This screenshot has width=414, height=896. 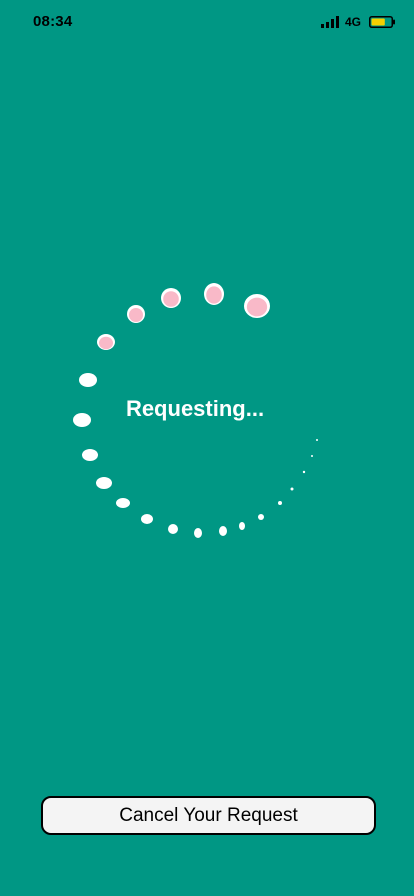 I want to click on cancel-request-button: Cancel Your Request, so click(x=208, y=815).